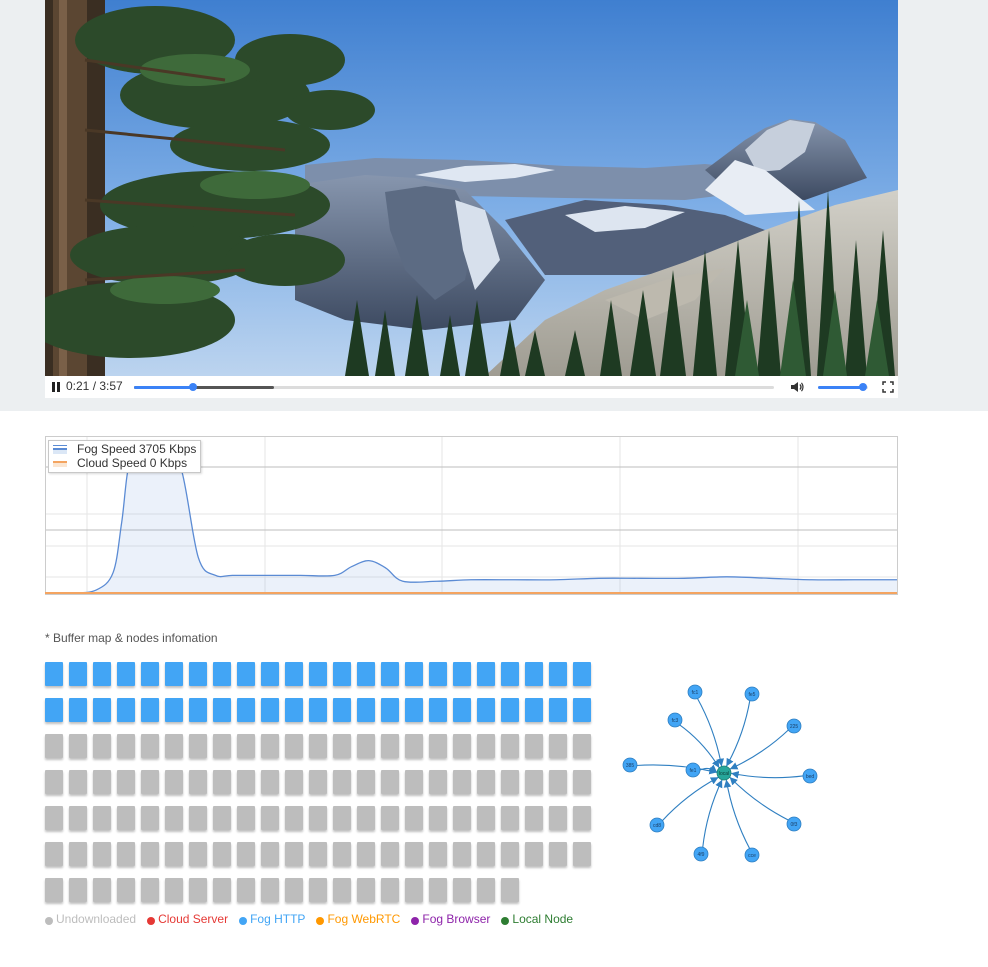 The width and height of the screenshot is (988, 967). Describe the element at coordinates (454, 387) in the screenshot. I see `seek-bar` at that location.